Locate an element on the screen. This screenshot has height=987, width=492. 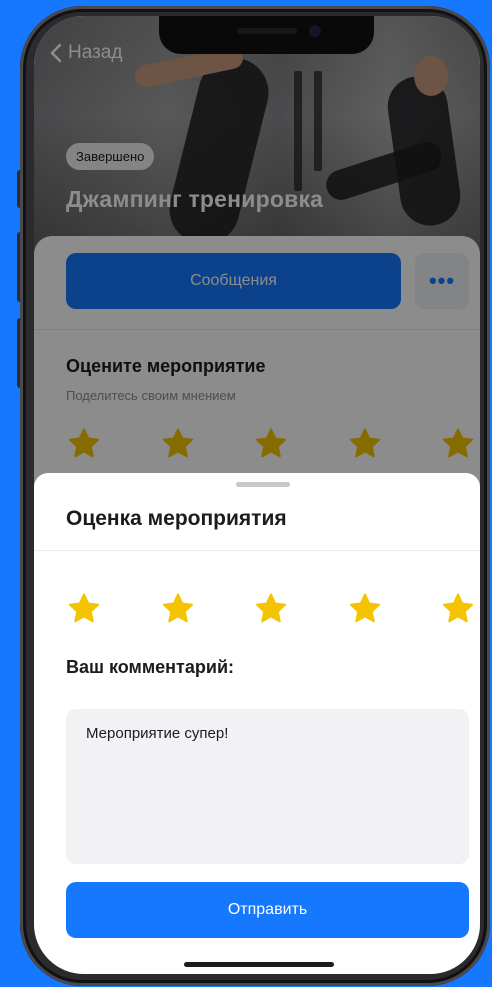
rating-stars is located at coordinates (271, 609).